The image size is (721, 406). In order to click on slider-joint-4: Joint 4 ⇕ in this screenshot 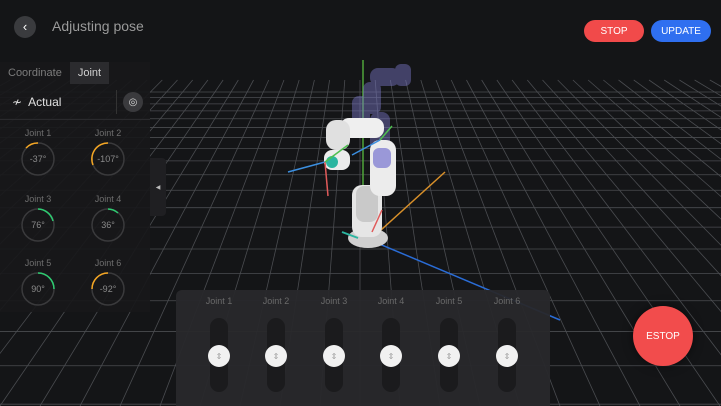, I will do `click(391, 341)`.